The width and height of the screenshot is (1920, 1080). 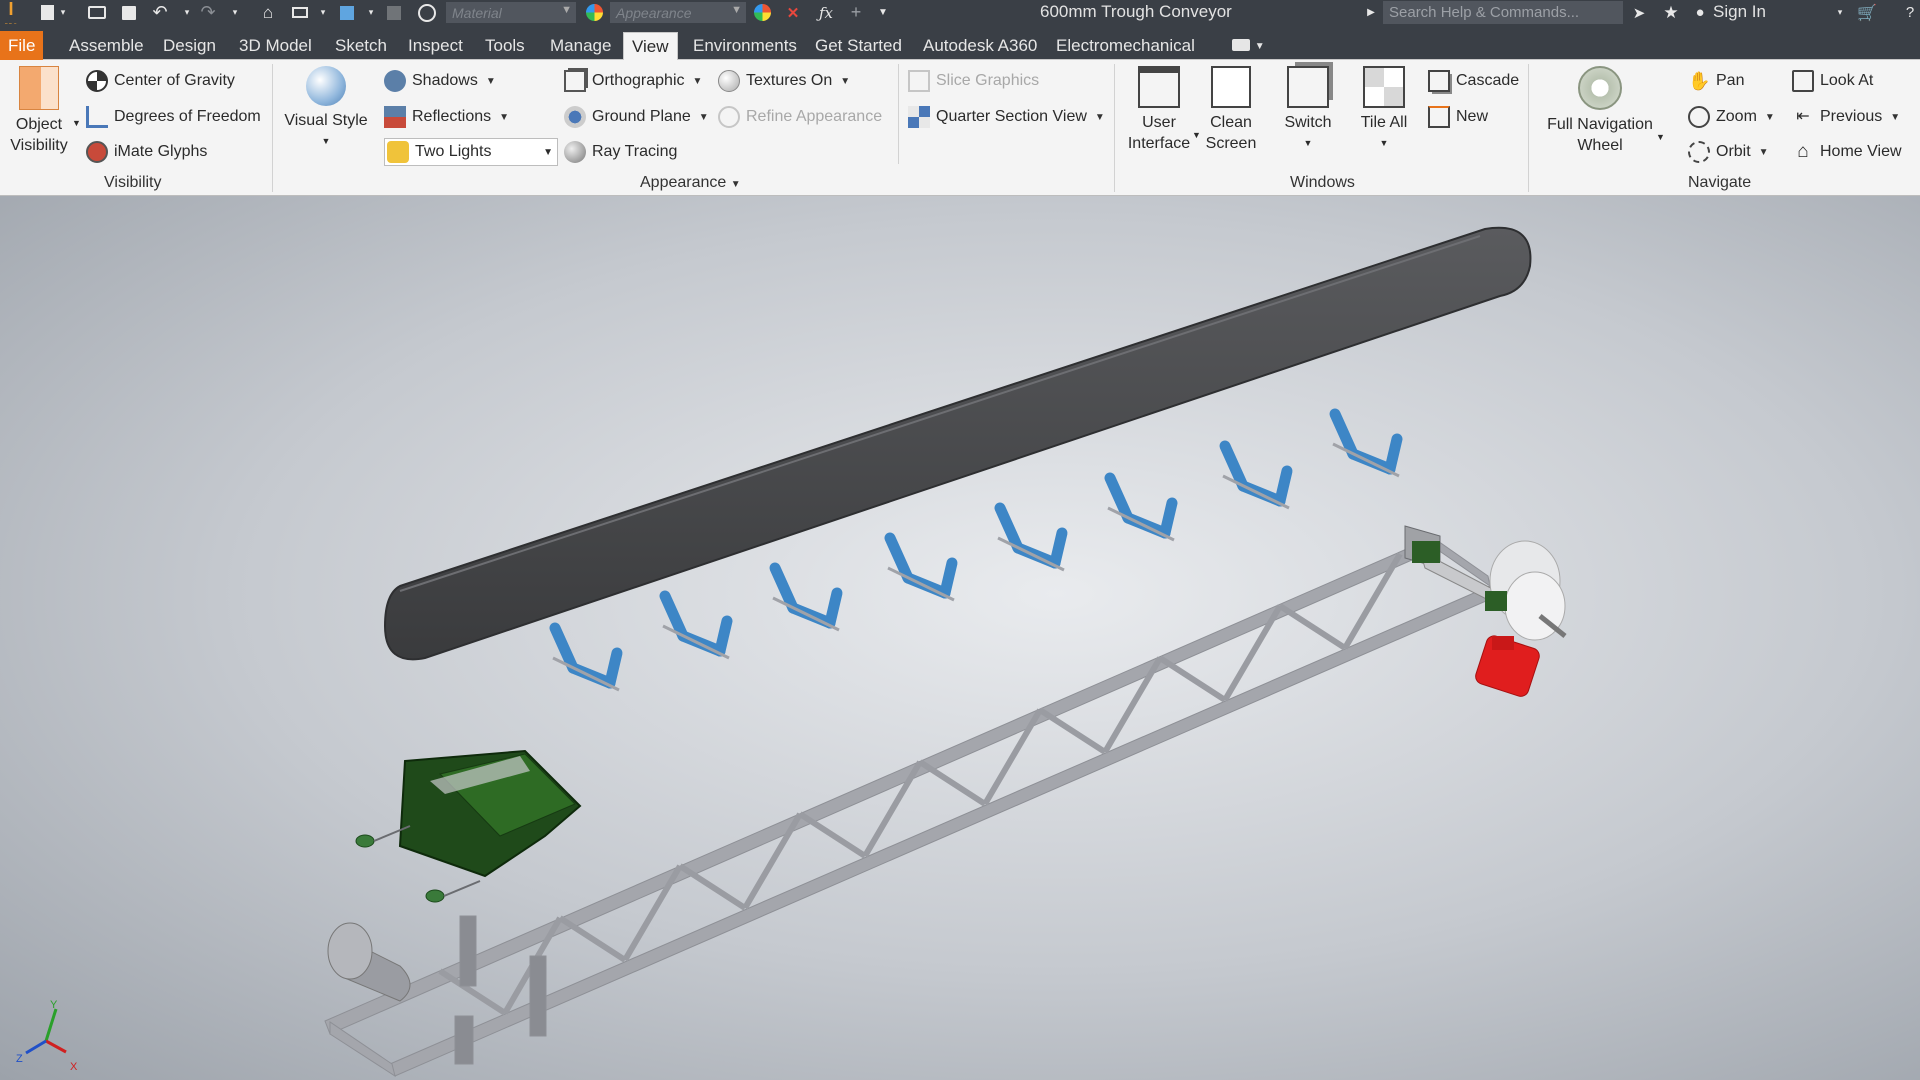 What do you see at coordinates (1846, 152) in the screenshot?
I see `home-view-button: ⌂ Home View` at bounding box center [1846, 152].